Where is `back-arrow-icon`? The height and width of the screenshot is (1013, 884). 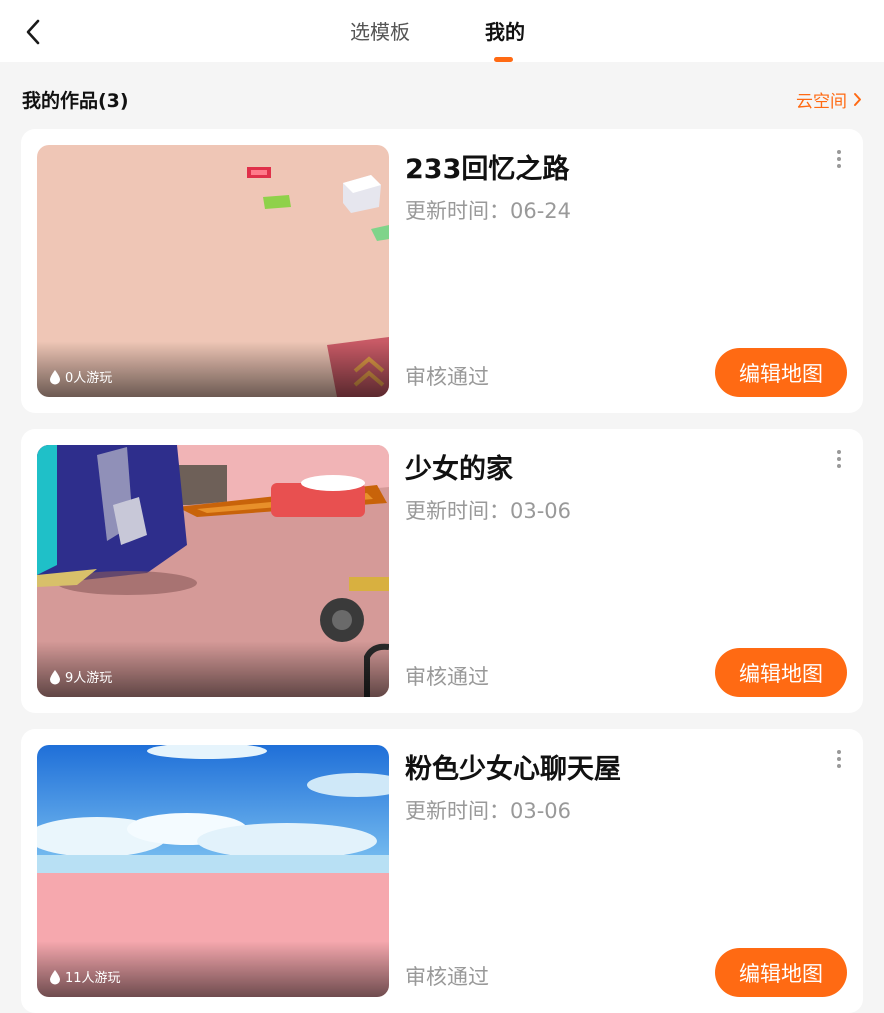 back-arrow-icon is located at coordinates (33, 32).